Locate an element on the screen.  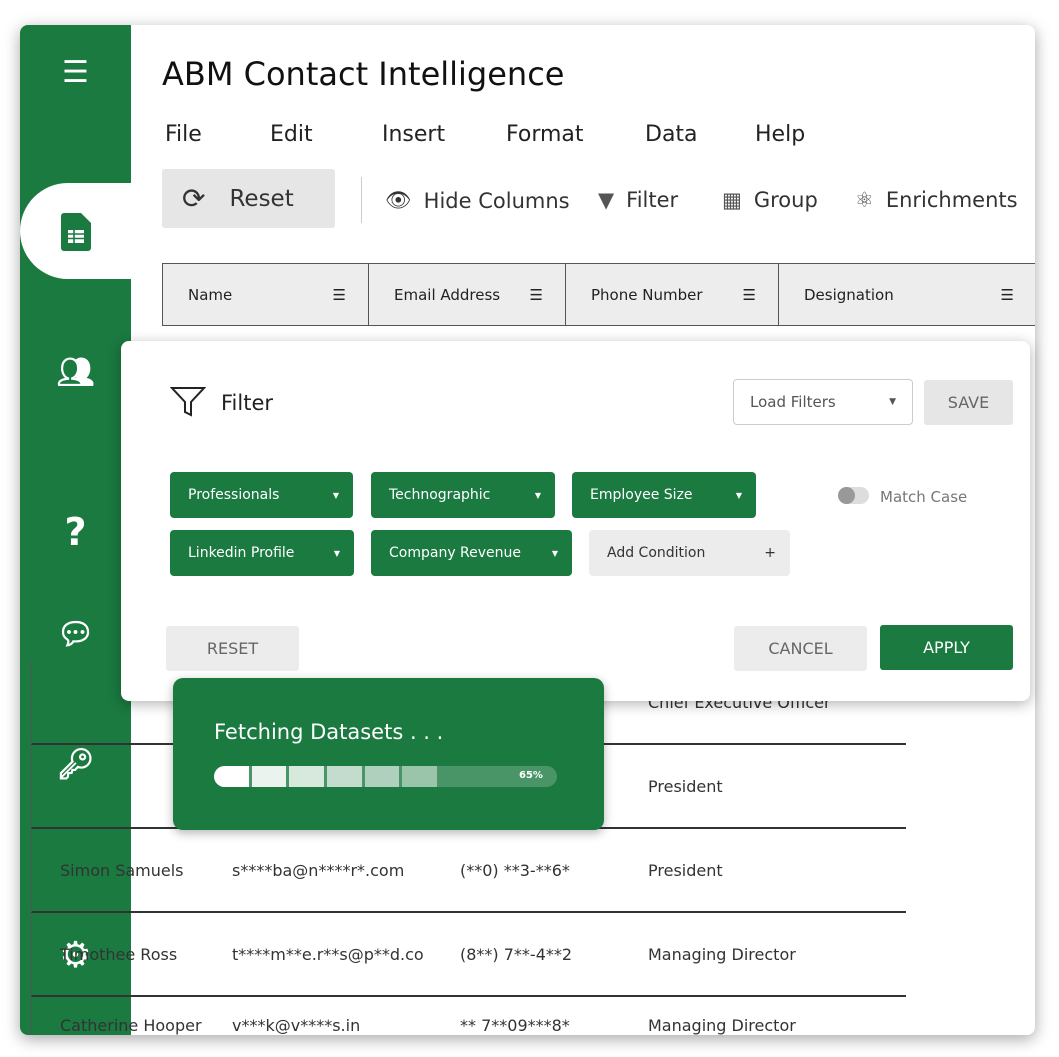
group-button: ▦ Group is located at coordinates (770, 200).